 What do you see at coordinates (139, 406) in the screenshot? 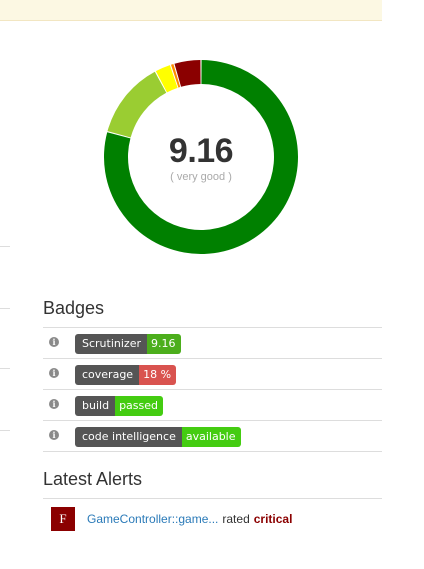
I see `badge-value: passed` at bounding box center [139, 406].